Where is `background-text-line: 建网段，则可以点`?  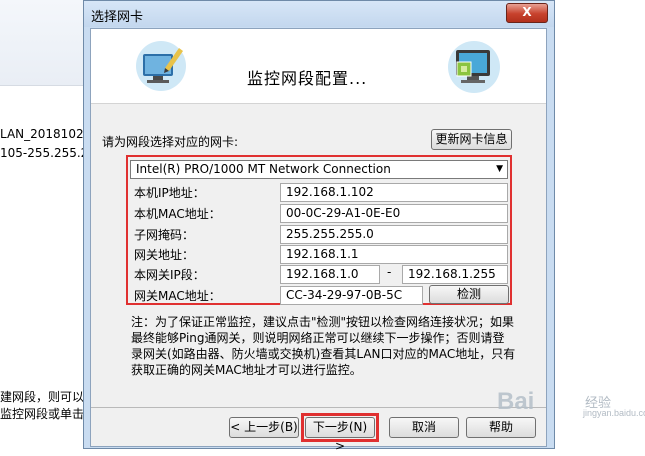 background-text-line: 建网段，则可以点 is located at coordinates (48, 397).